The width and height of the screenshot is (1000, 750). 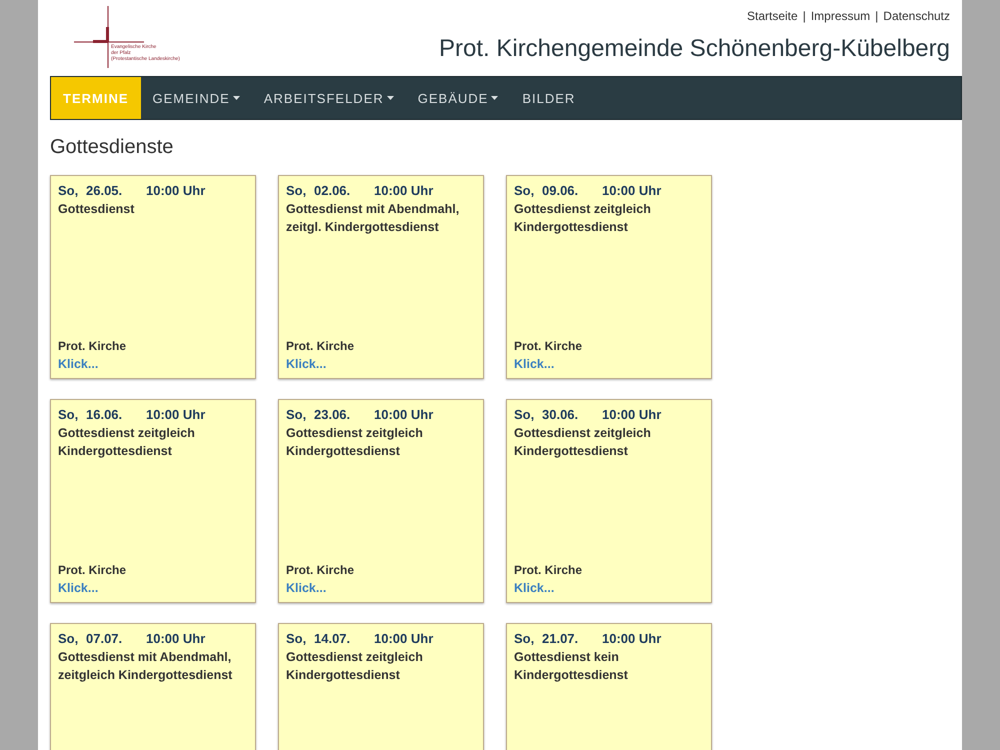 I want to click on section-heading: Gottesdienste, so click(x=112, y=147).